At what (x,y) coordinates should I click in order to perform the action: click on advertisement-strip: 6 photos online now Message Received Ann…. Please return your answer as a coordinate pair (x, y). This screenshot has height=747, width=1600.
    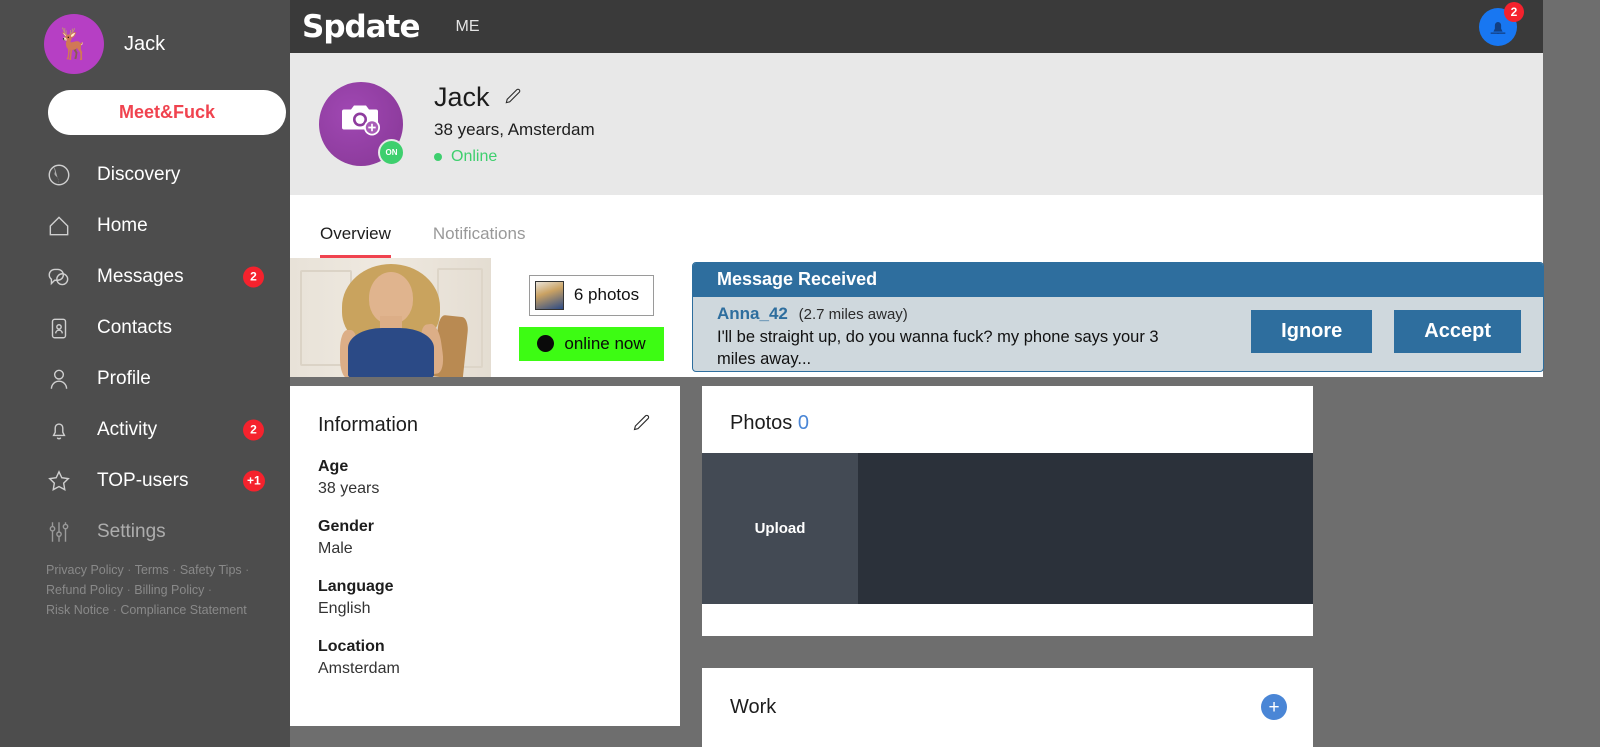
    Looking at the image, I should click on (917, 317).